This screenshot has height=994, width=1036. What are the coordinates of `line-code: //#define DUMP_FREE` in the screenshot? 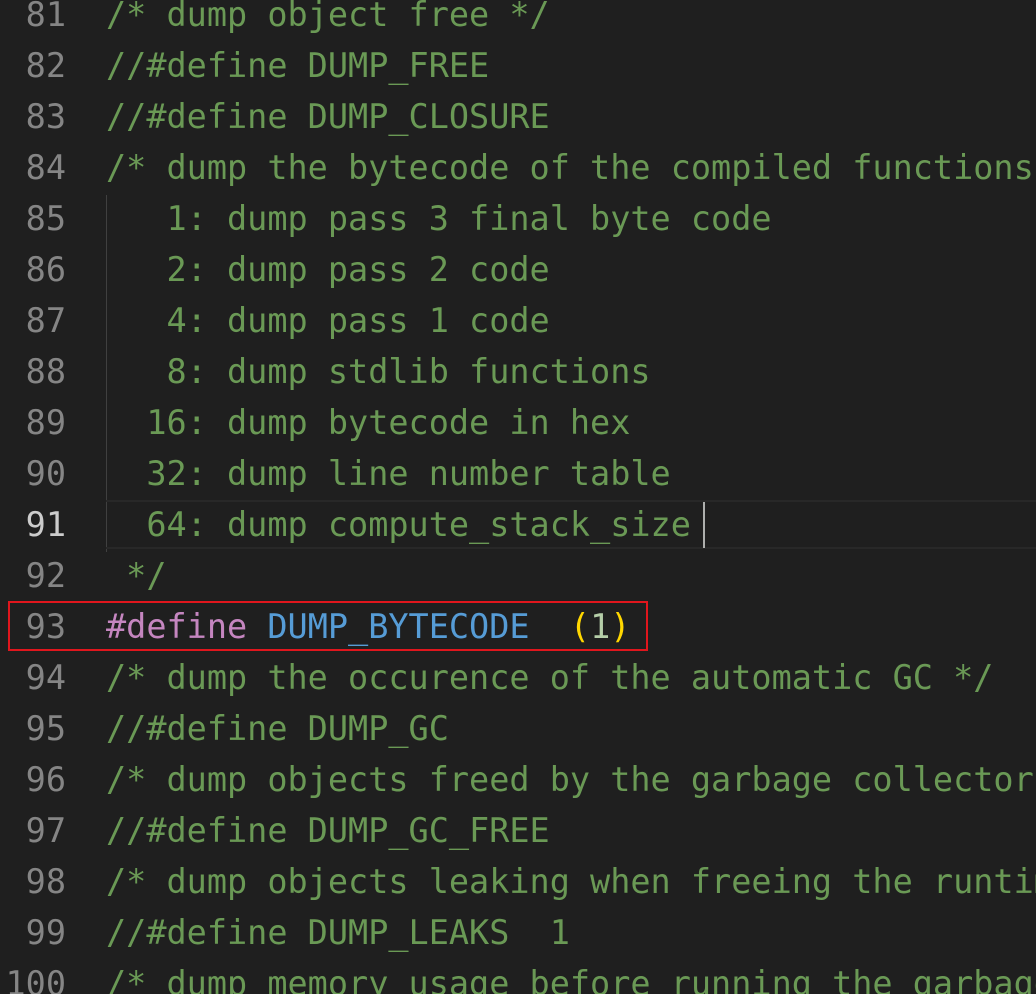 It's located at (297, 66).